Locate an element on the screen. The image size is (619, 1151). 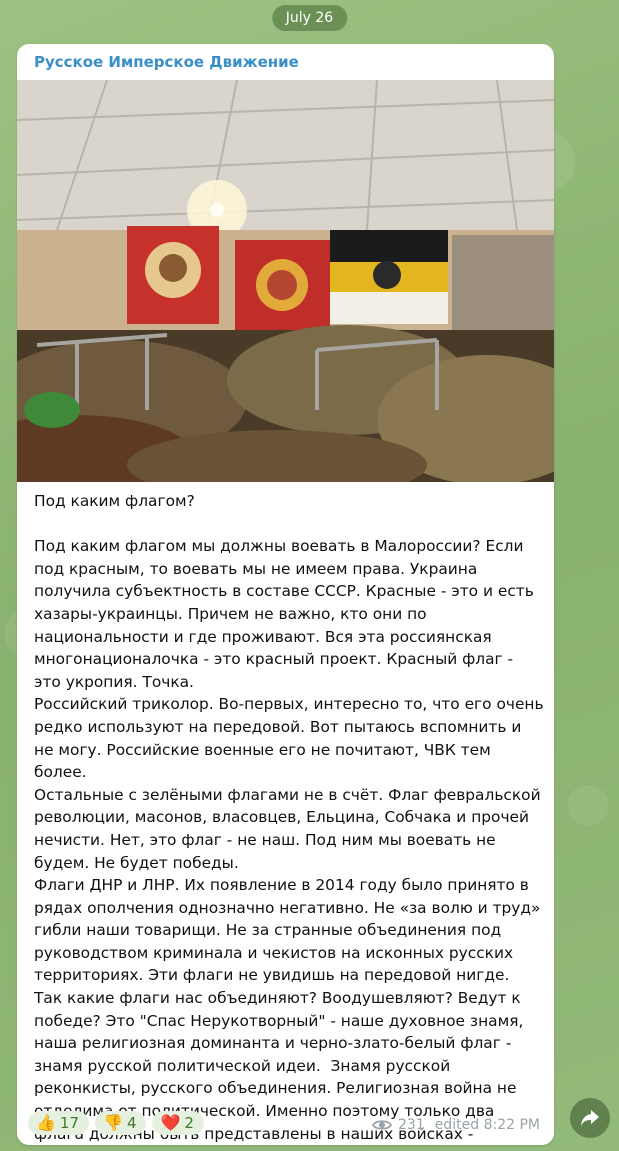
share-arrow-icon is located at coordinates (590, 1118).